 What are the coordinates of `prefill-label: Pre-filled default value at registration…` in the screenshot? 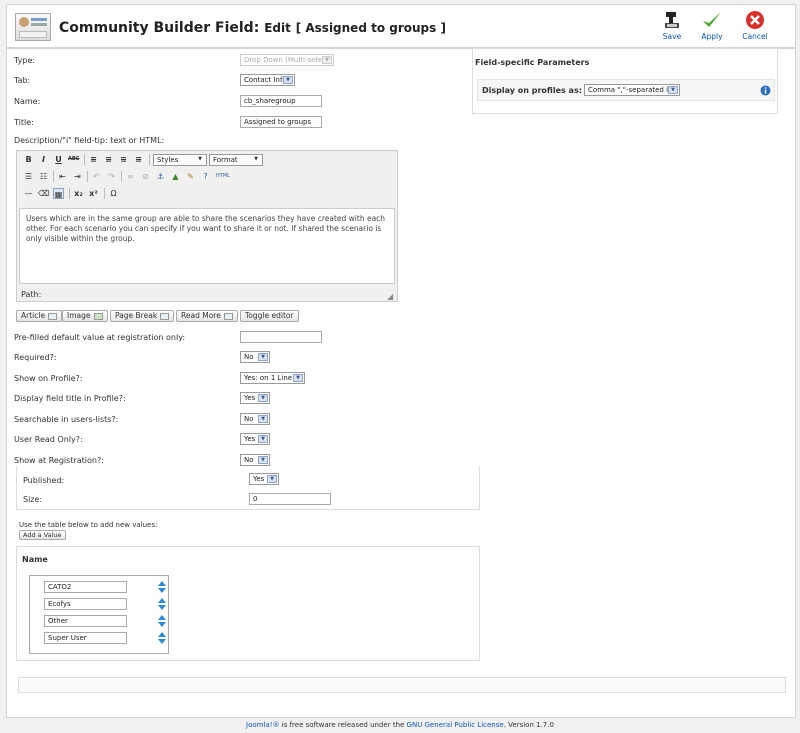 It's located at (100, 337).